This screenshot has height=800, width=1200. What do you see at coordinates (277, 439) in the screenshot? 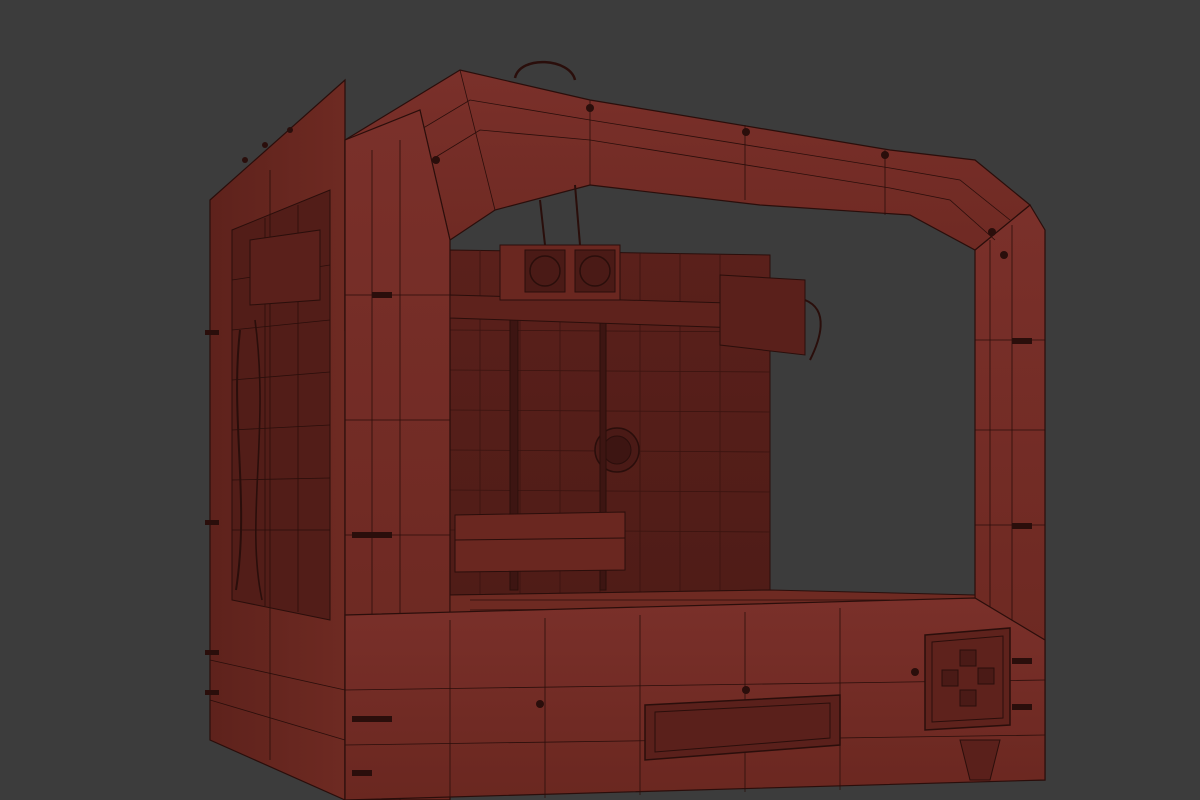
I see `left-side-panel` at bounding box center [277, 439].